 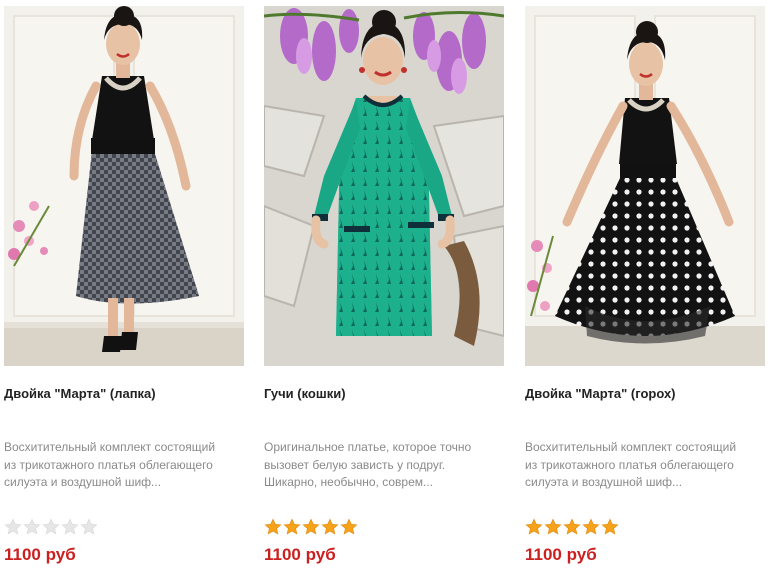 I want to click on description-line: вызовет белую зависть у подруг., so click(x=355, y=464).